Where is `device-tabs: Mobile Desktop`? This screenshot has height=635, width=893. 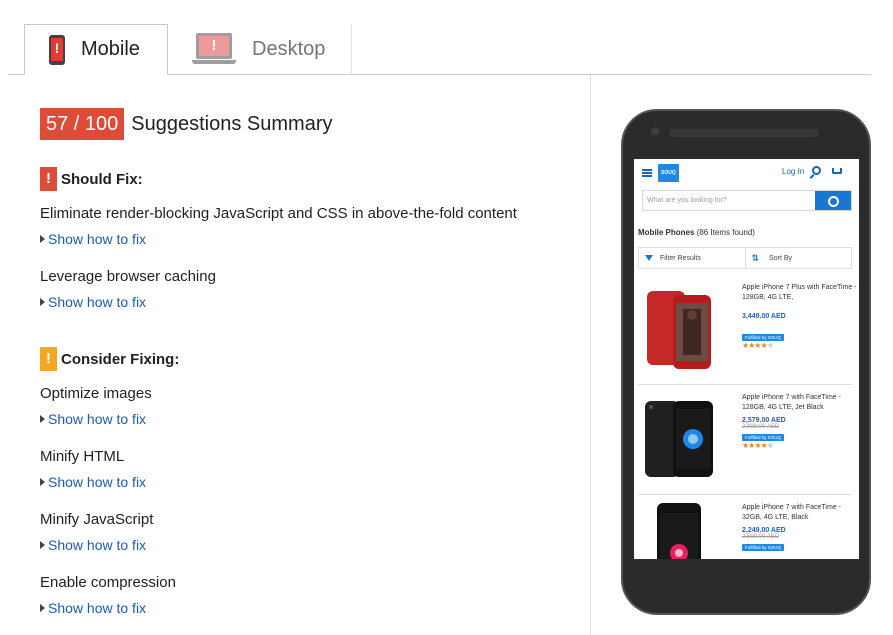
device-tabs: Mobile Desktop is located at coordinates (439, 49).